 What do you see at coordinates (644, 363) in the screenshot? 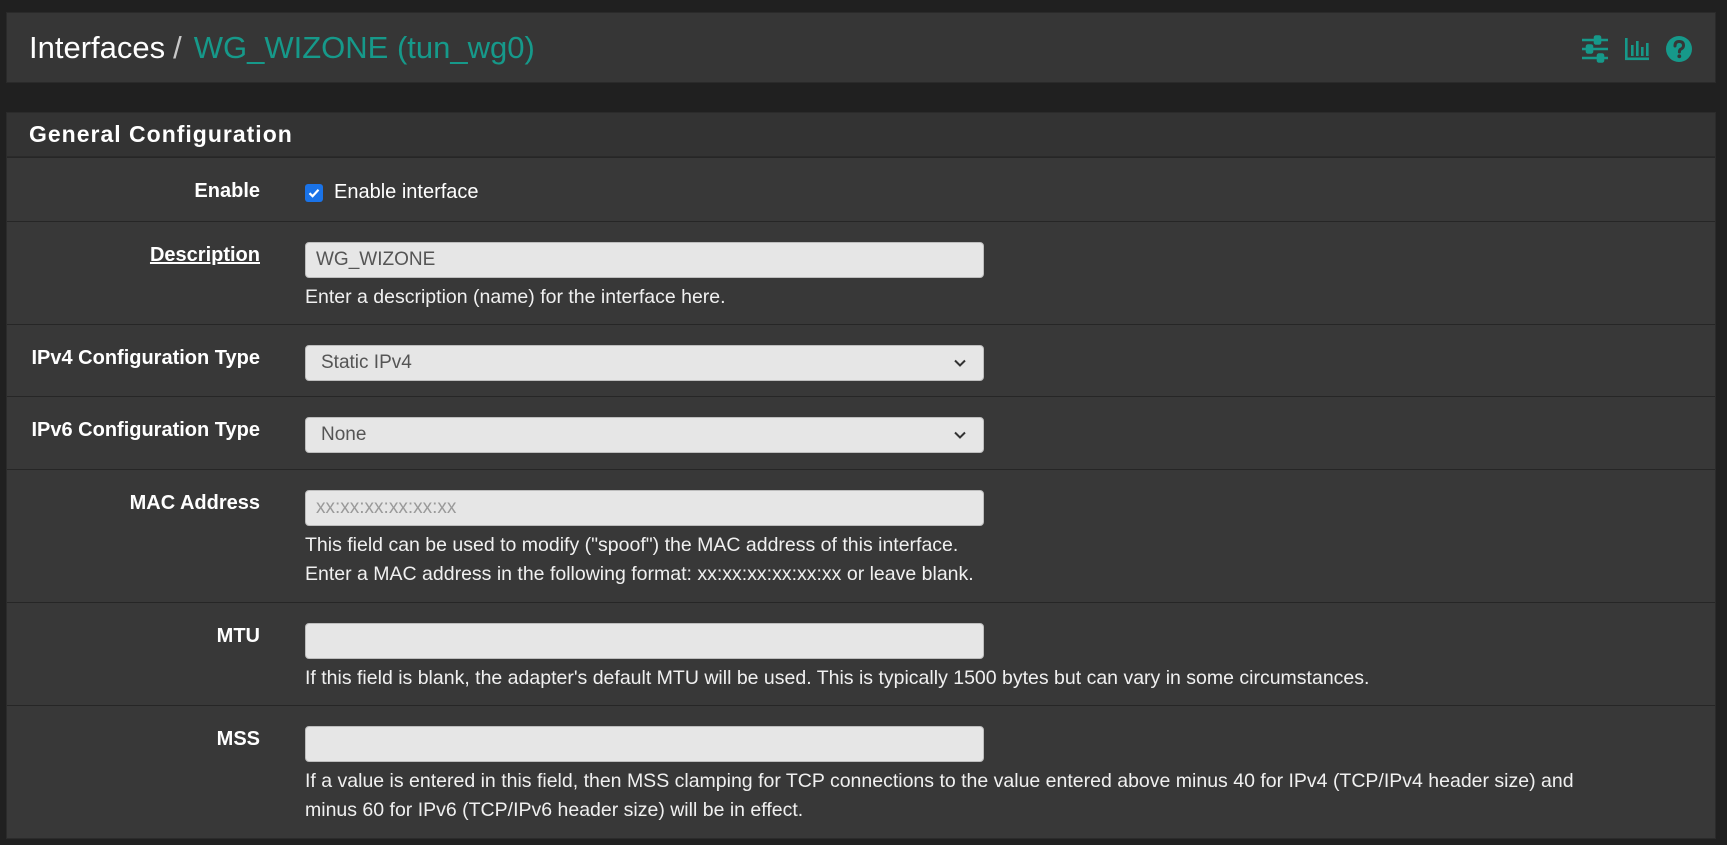
I see `ipv4-type-select: Static IPv4` at bounding box center [644, 363].